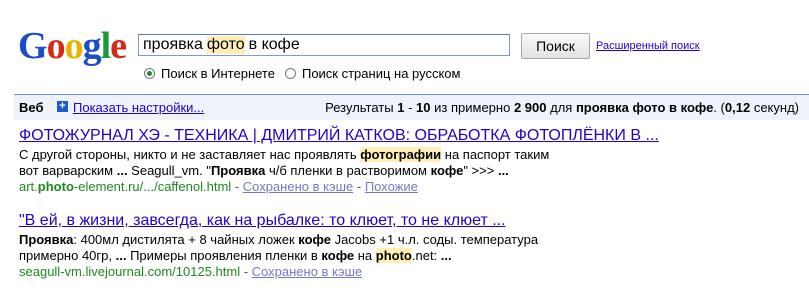 The image size is (809, 292). Describe the element at coordinates (33, 46) in the screenshot. I see `logo-letter: G` at that location.